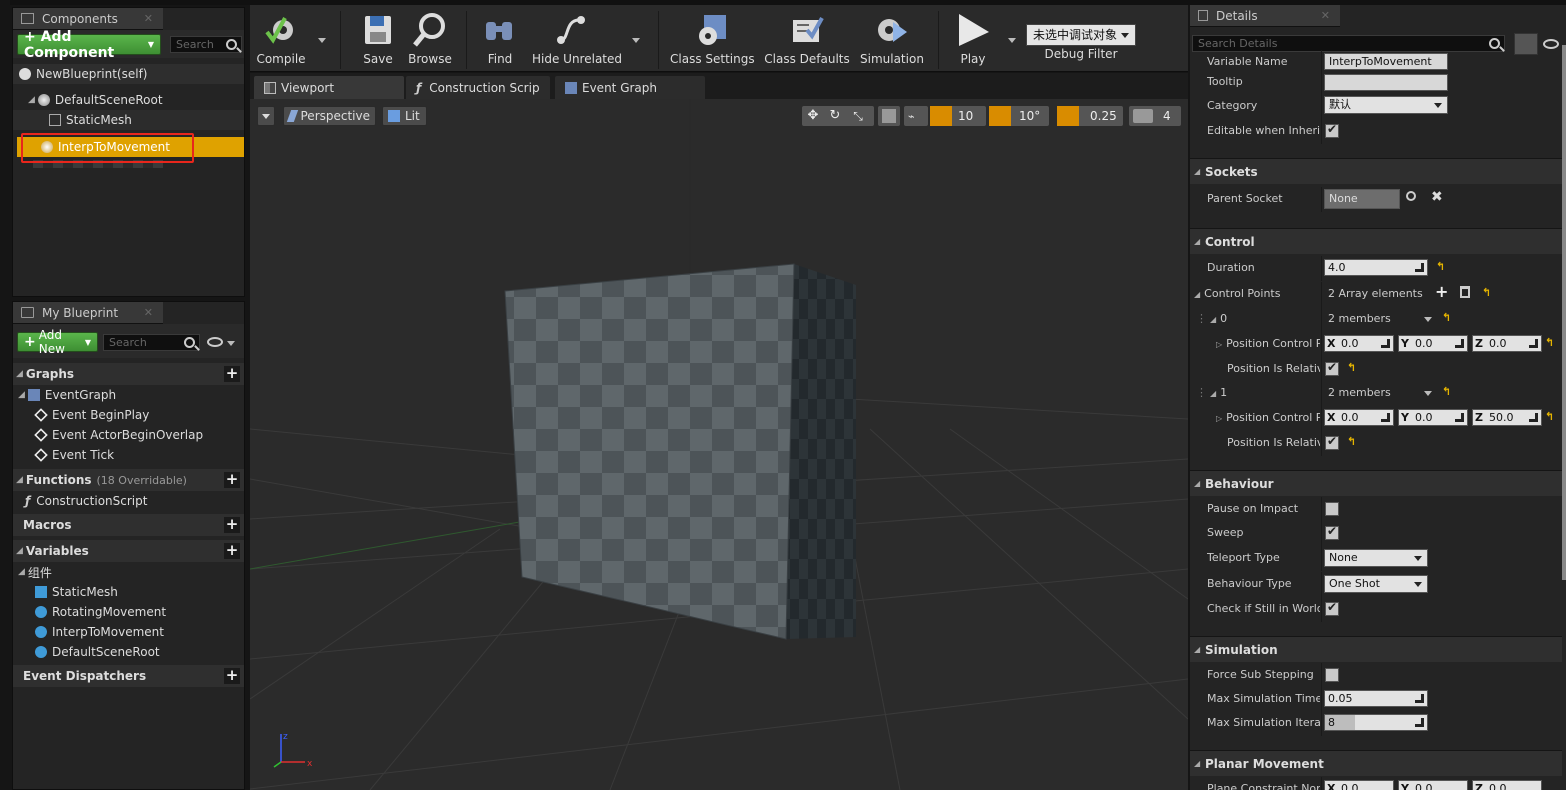 The image size is (1566, 790). I want to click on event-dispatchers-section: Event Dispatchers +, so click(128, 676).